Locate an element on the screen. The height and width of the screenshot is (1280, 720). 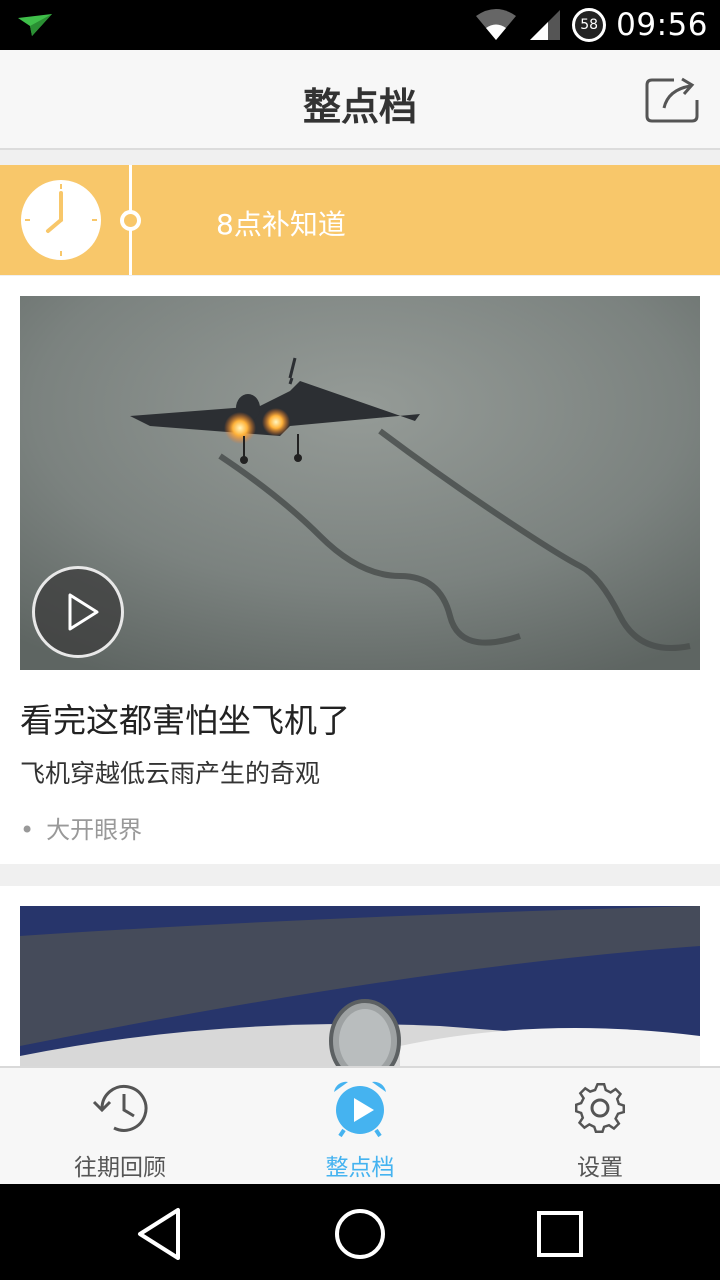
signal-icon is located at coordinates (545, 25).